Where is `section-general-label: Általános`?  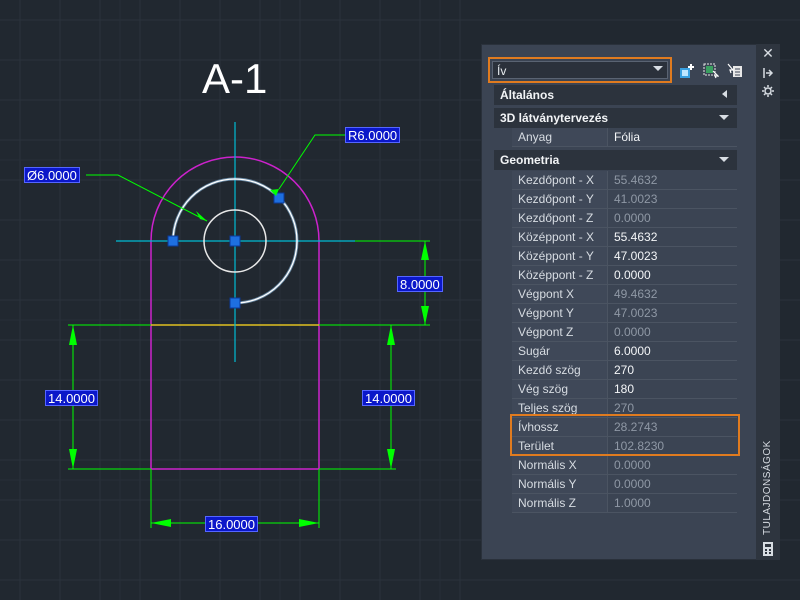
section-general-label: Általános is located at coordinates (527, 95).